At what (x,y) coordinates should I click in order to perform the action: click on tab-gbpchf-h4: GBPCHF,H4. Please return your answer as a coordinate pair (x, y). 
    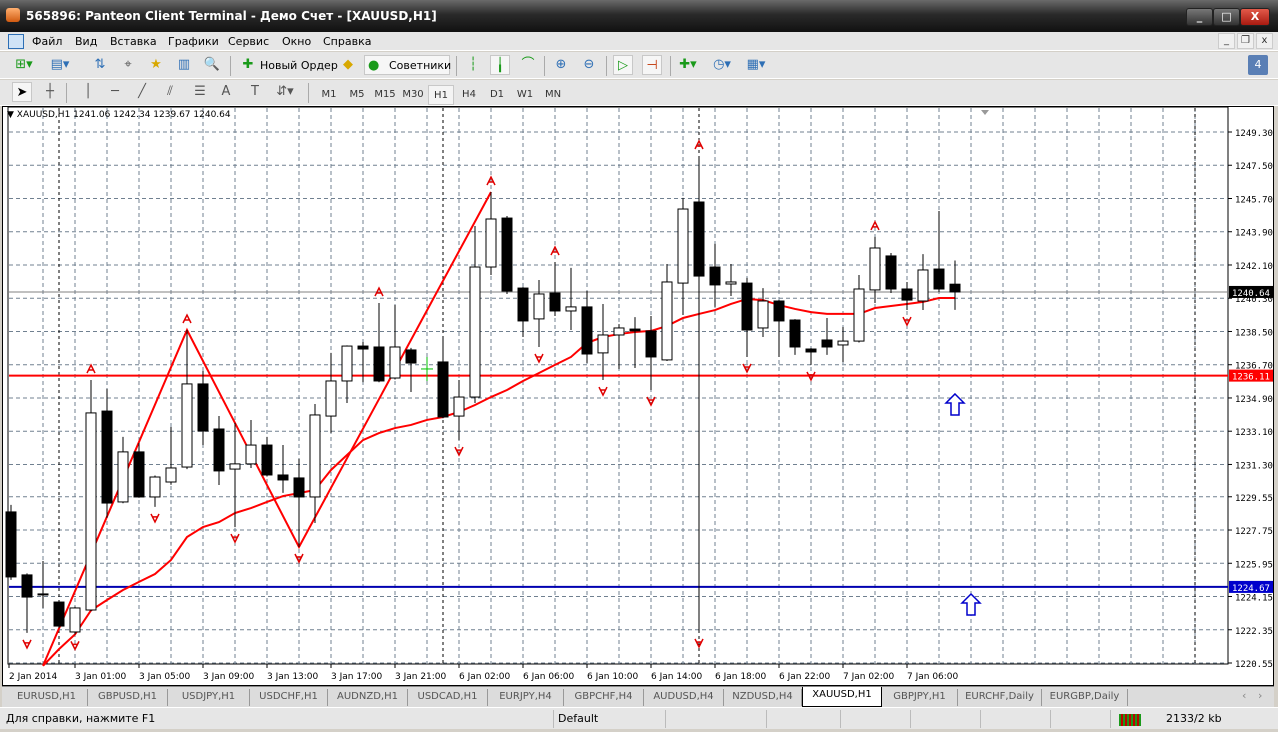
    Looking at the image, I should click on (604, 697).